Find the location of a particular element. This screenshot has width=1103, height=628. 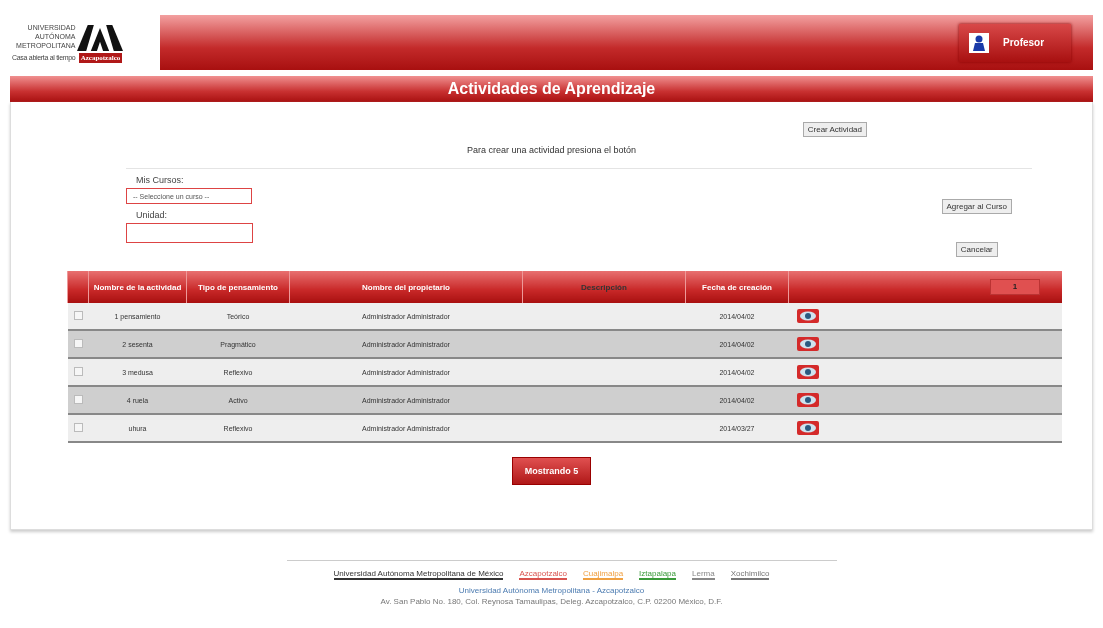

footer-text: Universidad Autónoma Metropolitana - Azcapotzalco is located at coordinates (551, 590).